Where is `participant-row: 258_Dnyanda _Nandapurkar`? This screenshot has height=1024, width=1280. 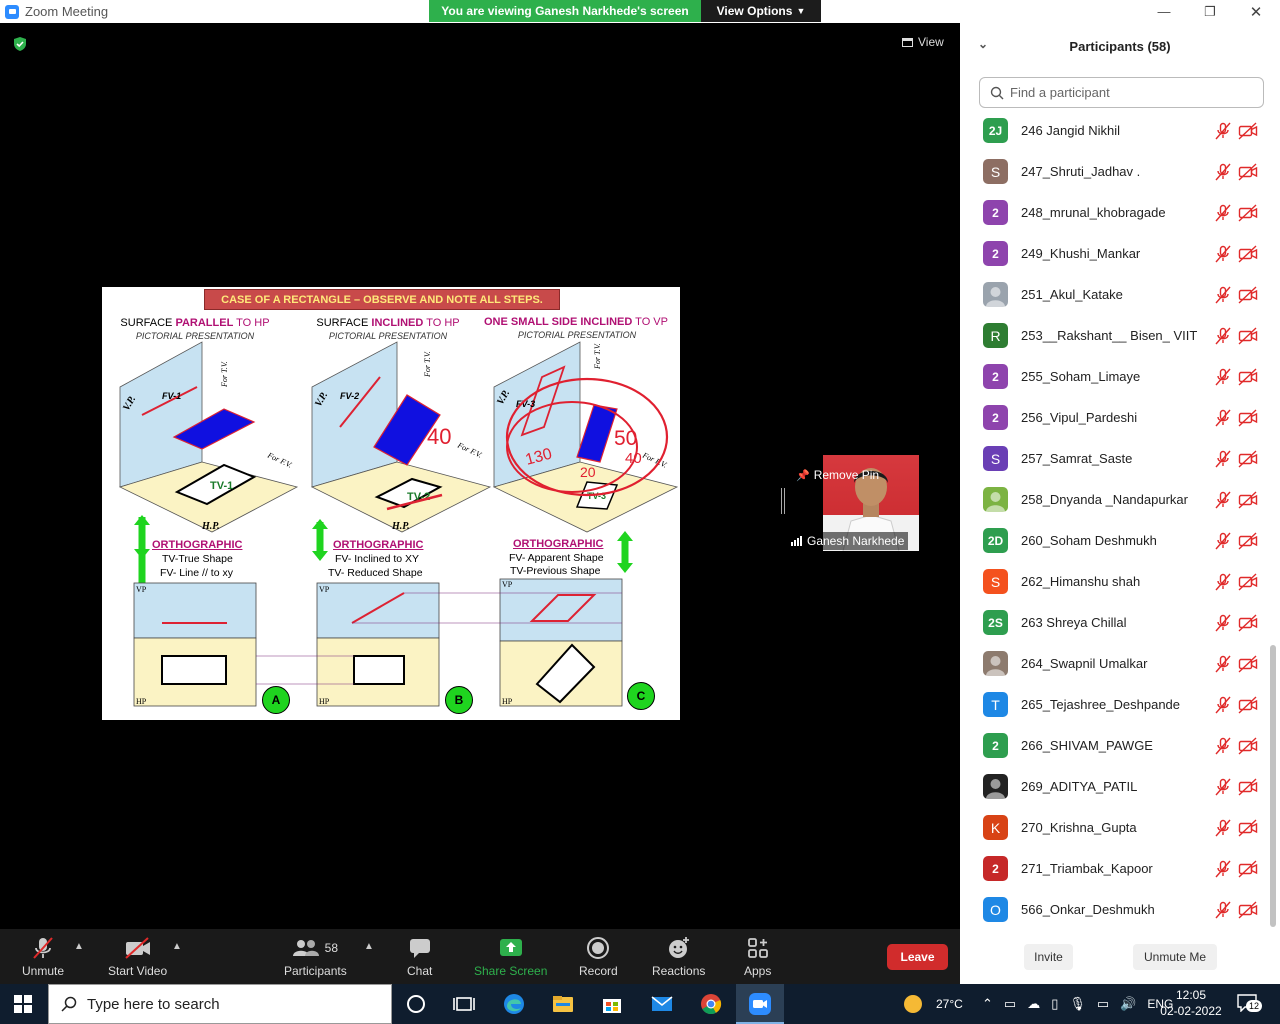 participant-row: 258_Dnyanda _Nandapurkar is located at coordinates (1115, 499).